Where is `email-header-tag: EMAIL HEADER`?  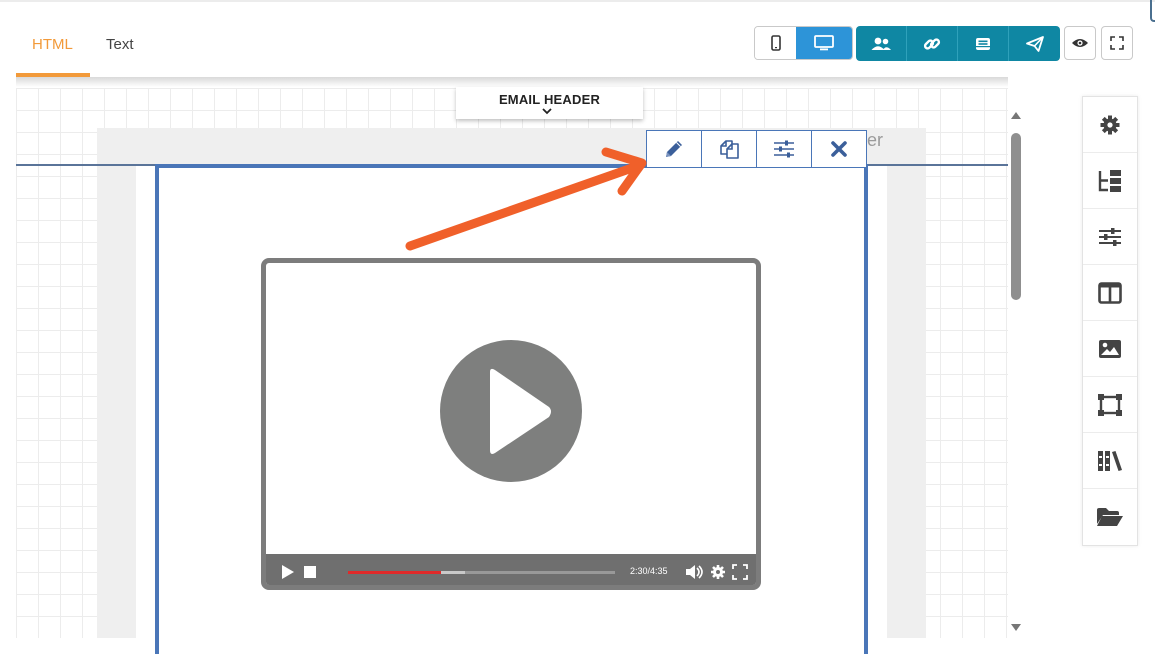 email-header-tag: EMAIL HEADER is located at coordinates (549, 103).